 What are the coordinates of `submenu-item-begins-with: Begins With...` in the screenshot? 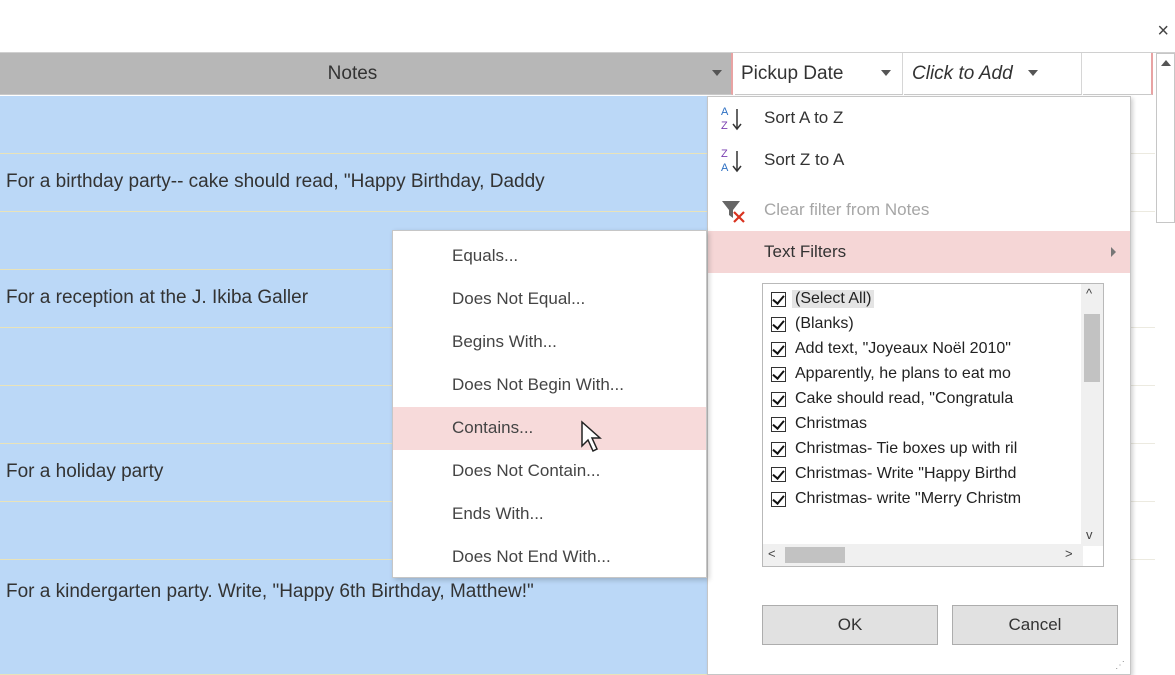 It's located at (549, 342).